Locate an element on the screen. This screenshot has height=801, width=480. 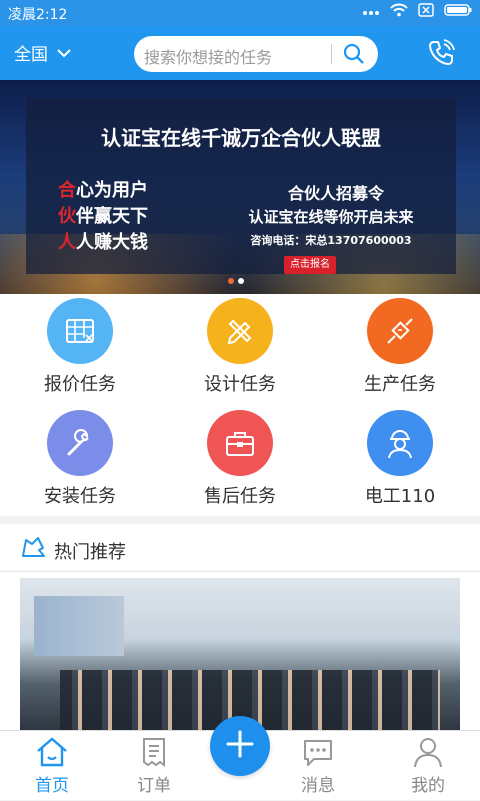
recruit-title: 合伙人招募令 is located at coordinates (335, 193).